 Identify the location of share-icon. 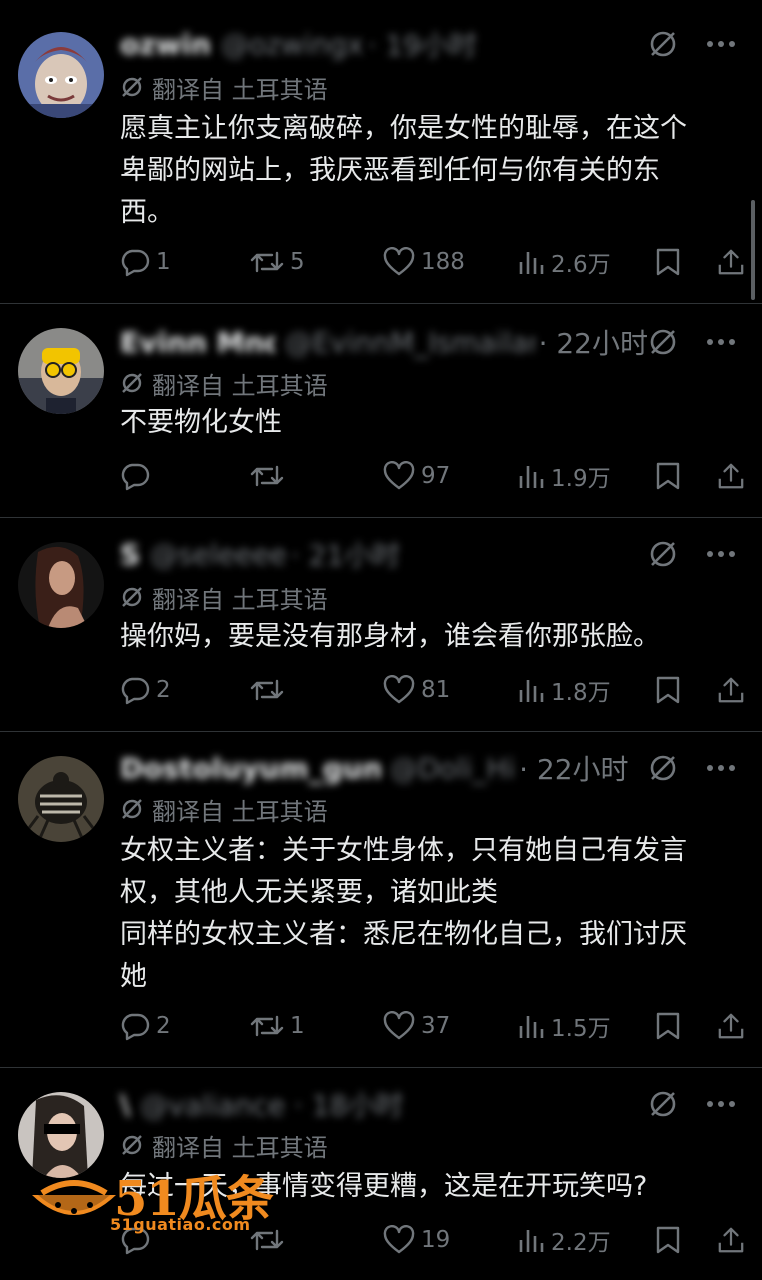
(731, 1240).